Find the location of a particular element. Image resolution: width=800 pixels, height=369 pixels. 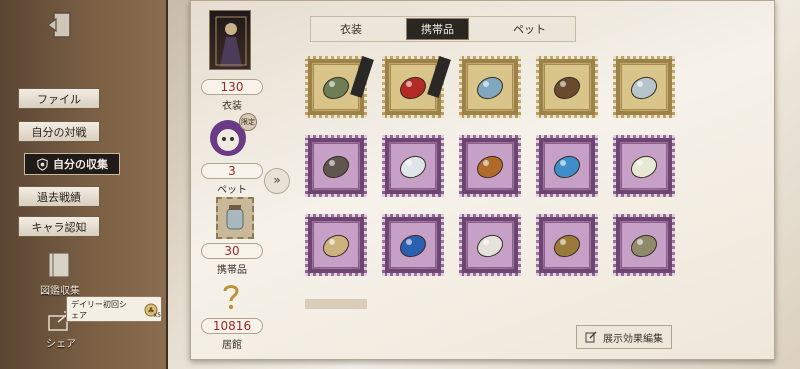

accessory-count: 30 is located at coordinates (232, 251).